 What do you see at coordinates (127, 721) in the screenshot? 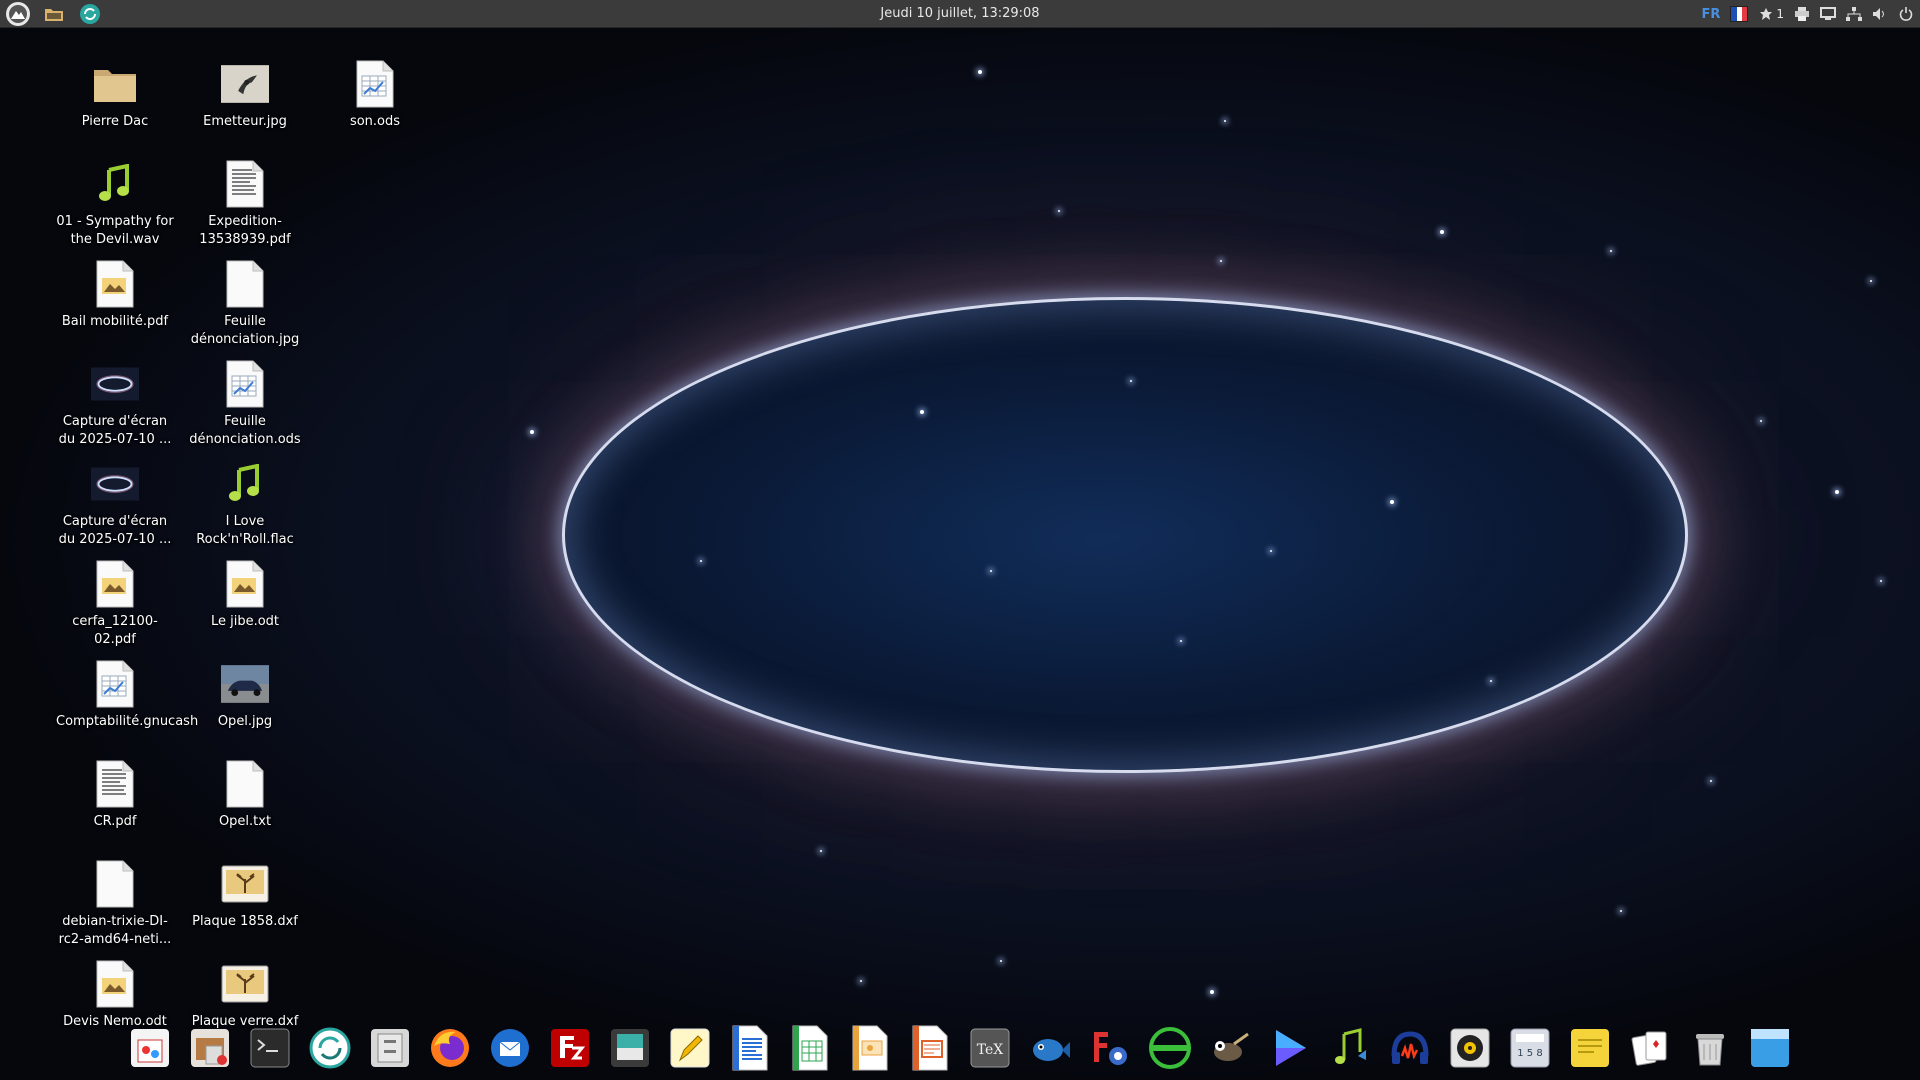
I see `desktop-icon-label: Comptabilité.gnucash` at bounding box center [127, 721].